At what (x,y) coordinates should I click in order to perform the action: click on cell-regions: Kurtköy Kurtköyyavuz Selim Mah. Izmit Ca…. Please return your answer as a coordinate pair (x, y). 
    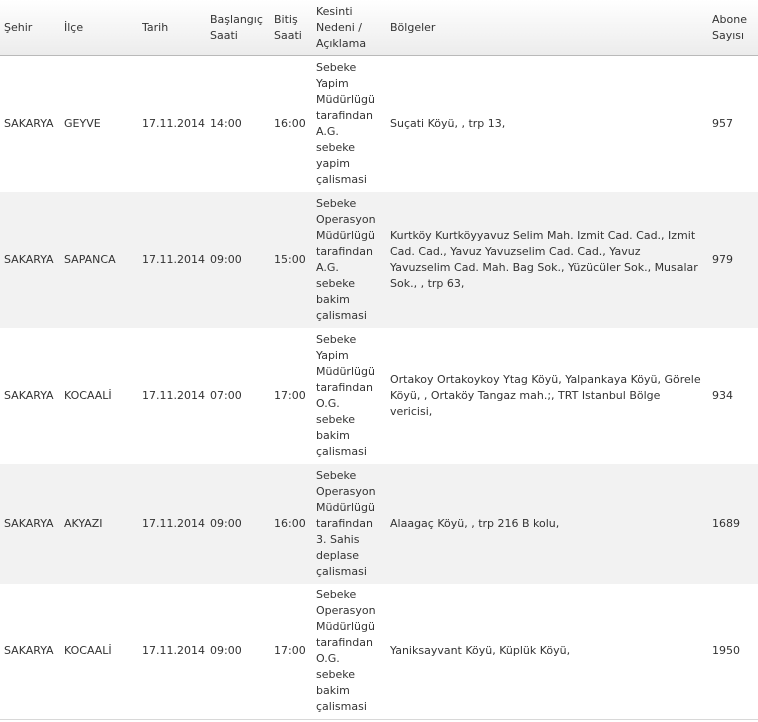
    Looking at the image, I should click on (544, 259).